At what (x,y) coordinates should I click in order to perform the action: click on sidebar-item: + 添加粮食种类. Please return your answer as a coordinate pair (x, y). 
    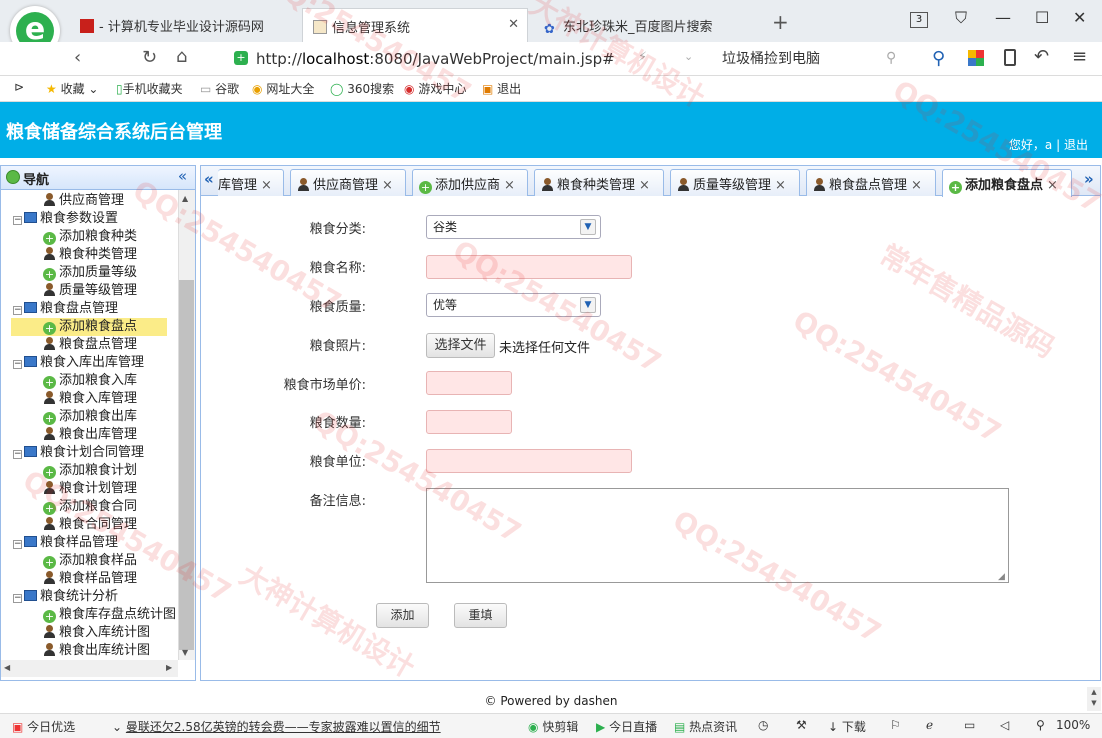
    Looking at the image, I should click on (90, 237).